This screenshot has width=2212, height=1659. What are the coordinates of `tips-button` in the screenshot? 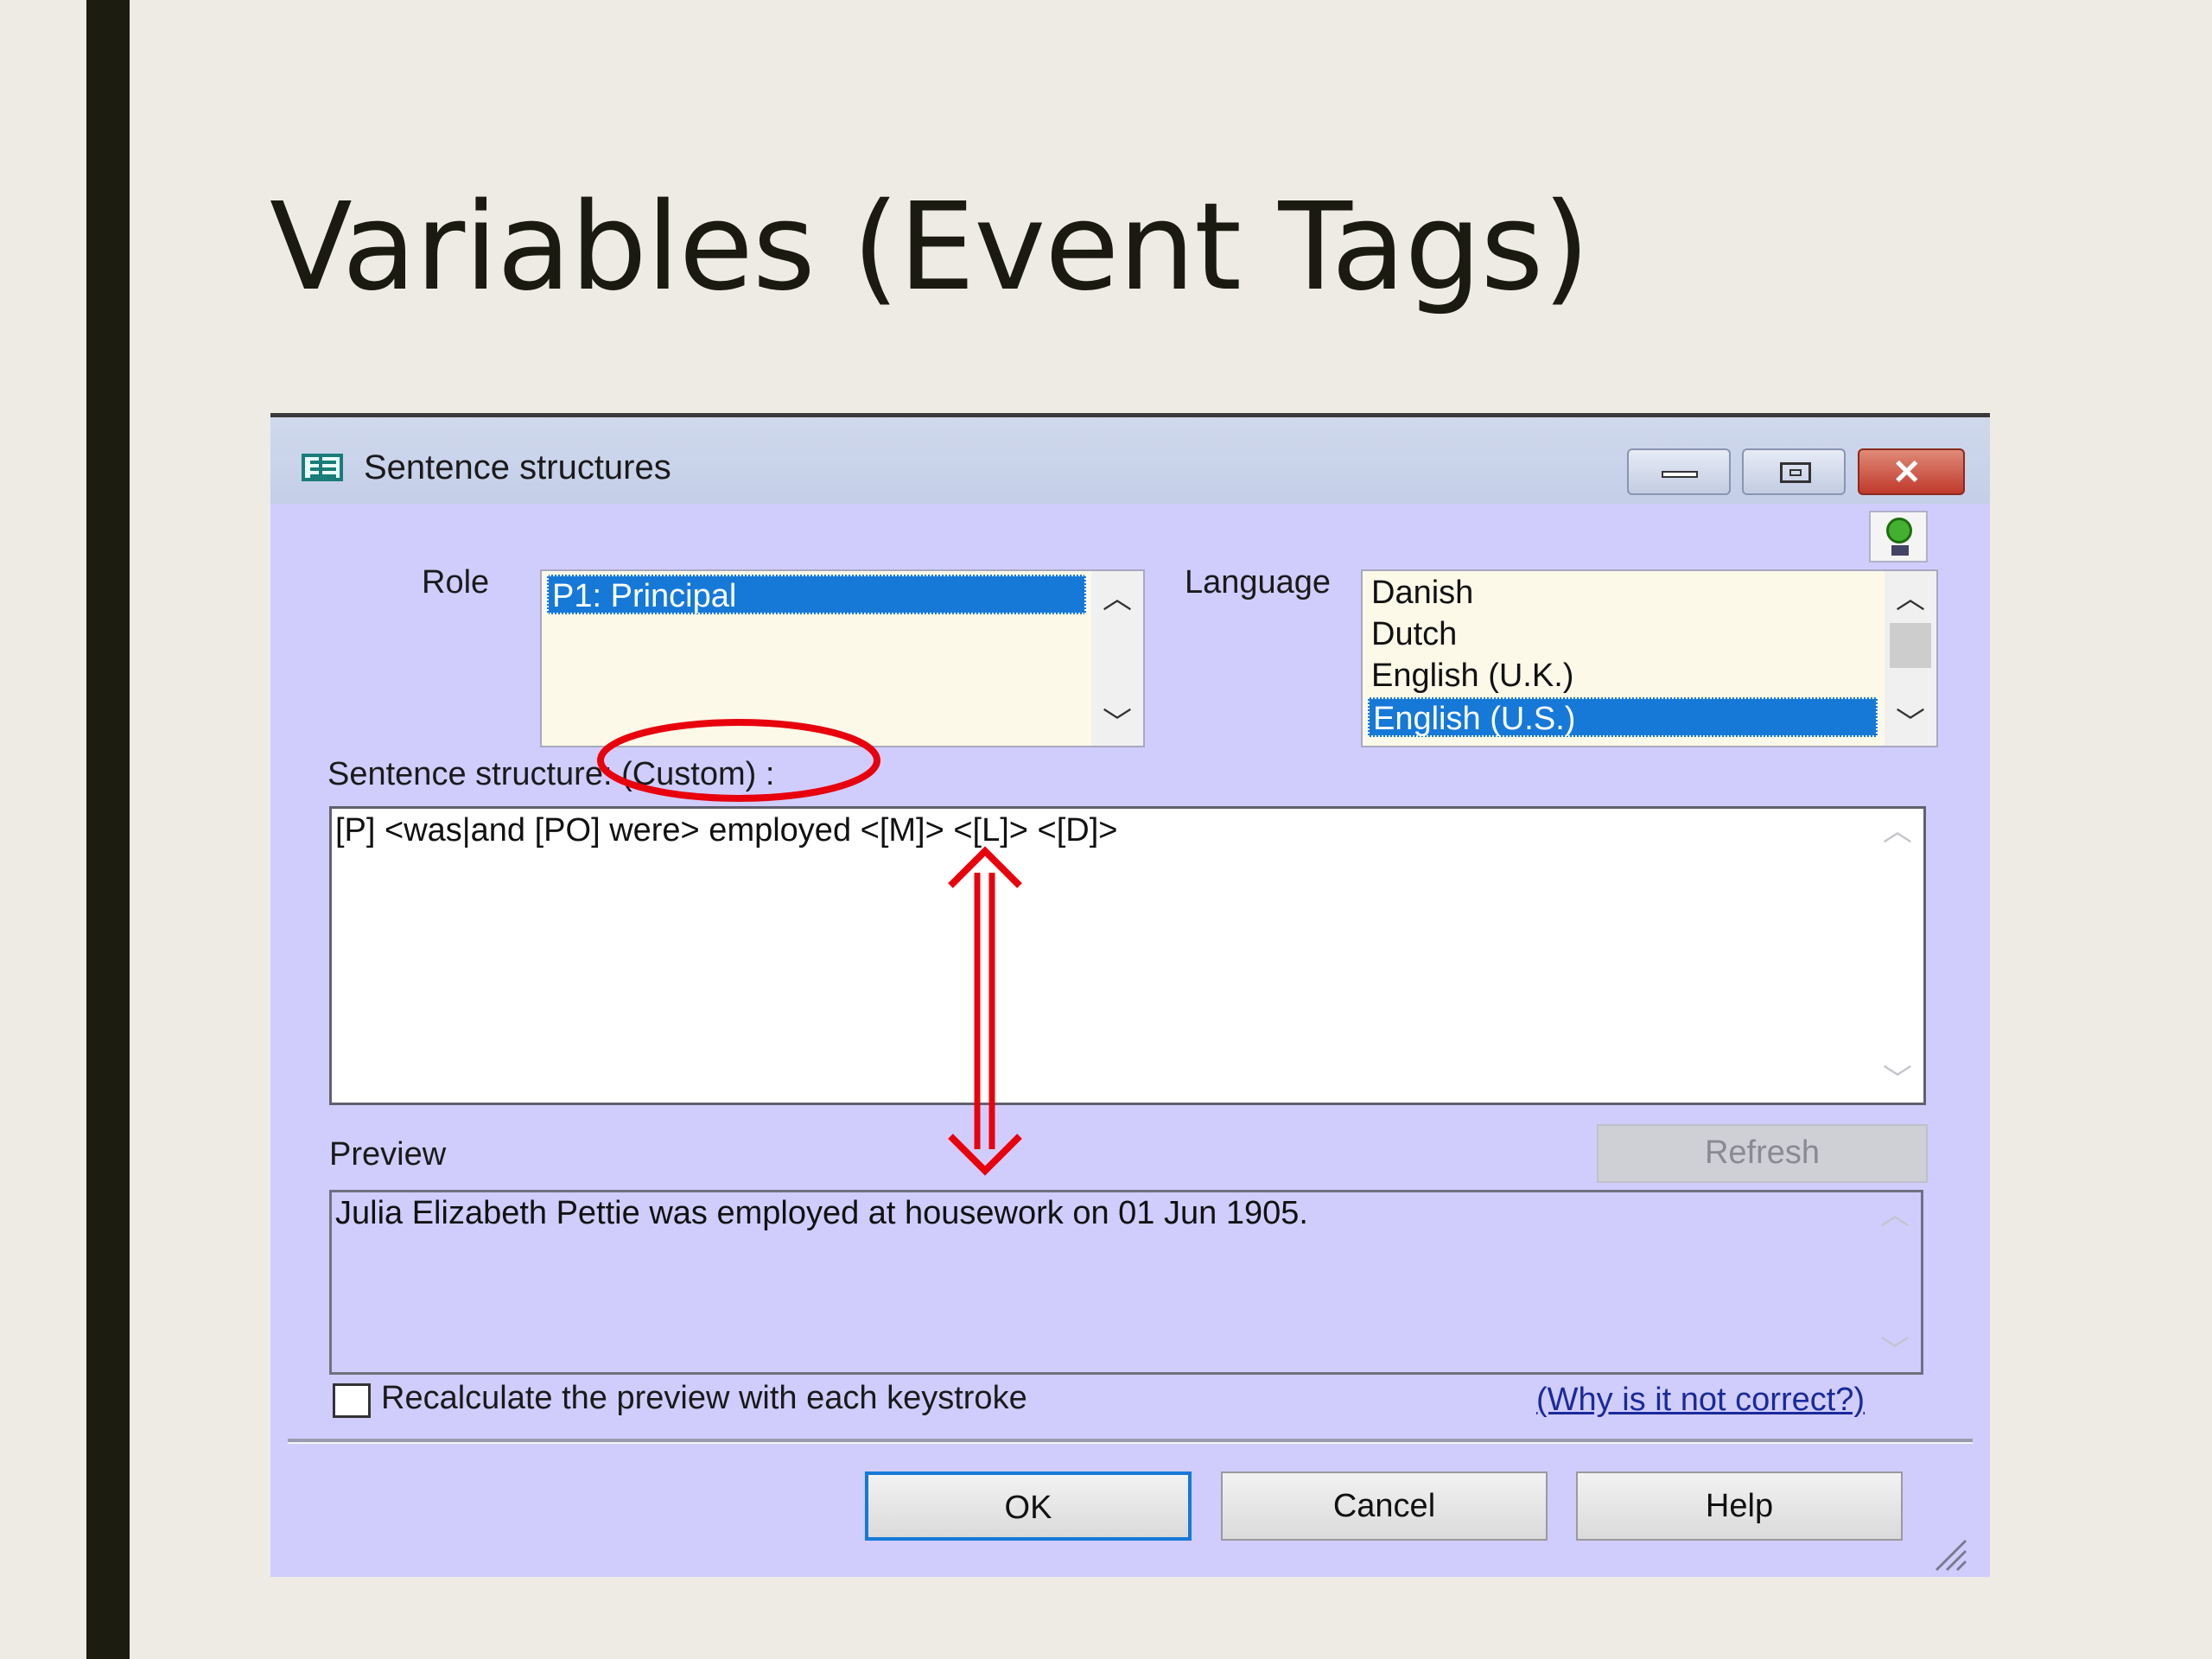 It's located at (1898, 537).